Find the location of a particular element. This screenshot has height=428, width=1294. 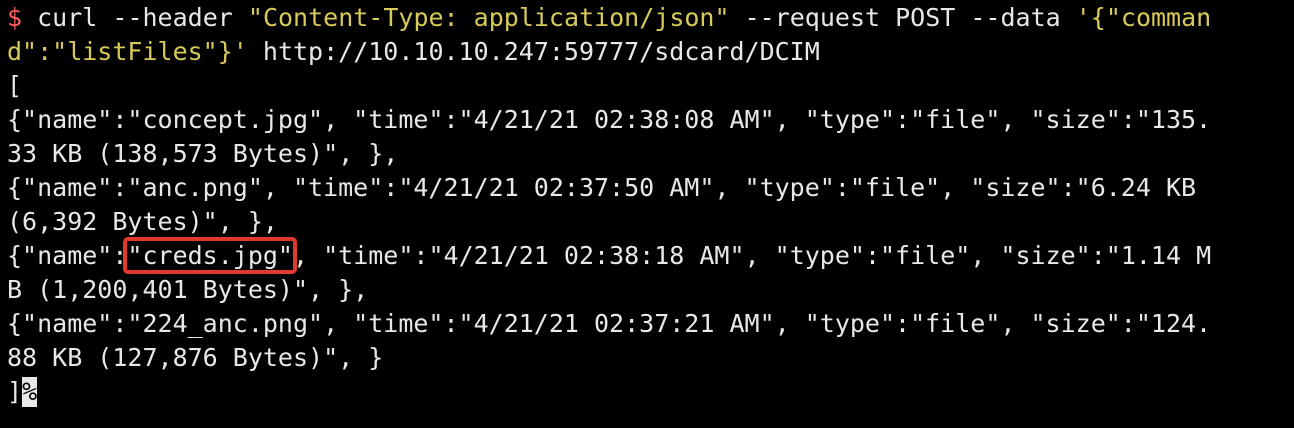

output-close-line: ]% is located at coordinates (650, 392).